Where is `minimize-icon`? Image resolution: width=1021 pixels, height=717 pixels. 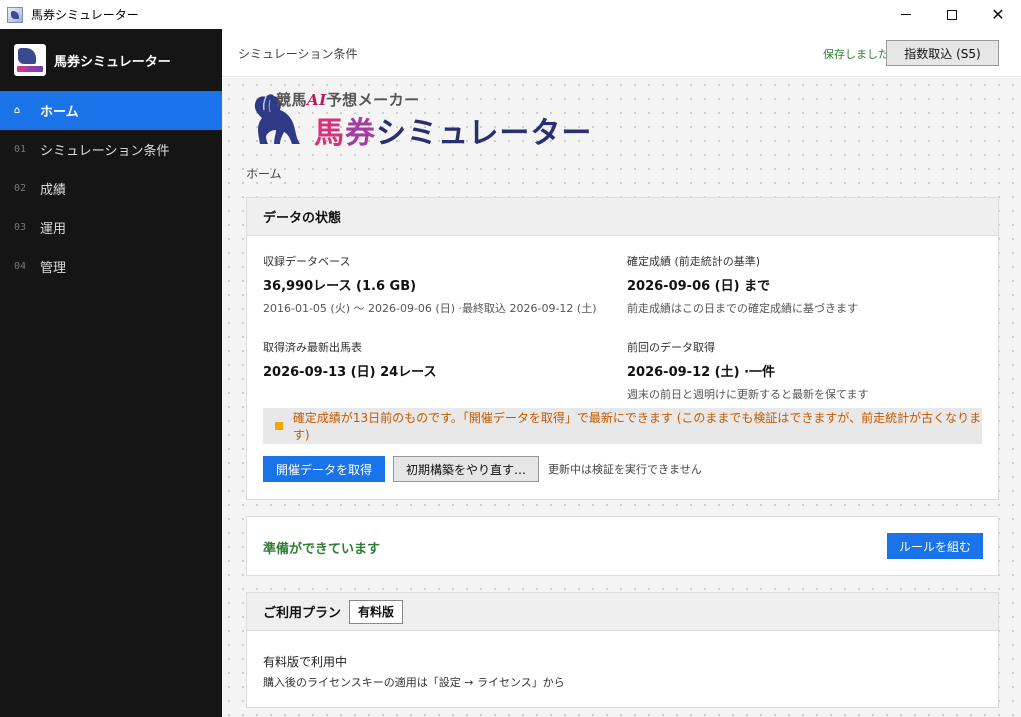
minimize-icon is located at coordinates (906, 14).